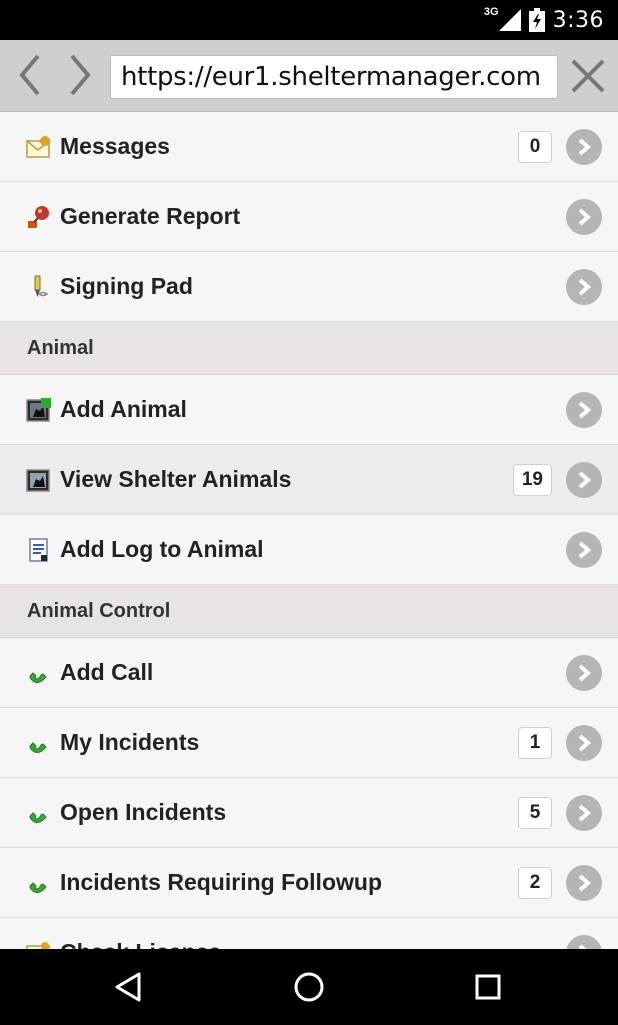 The height and width of the screenshot is (1025, 618). I want to click on menu-item-add-animal: Add Animal, so click(309, 410).